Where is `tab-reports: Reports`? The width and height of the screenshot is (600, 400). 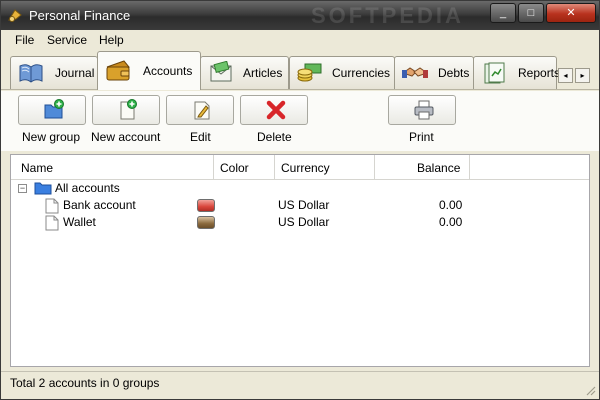
tab-reports: Reports is located at coordinates (517, 72).